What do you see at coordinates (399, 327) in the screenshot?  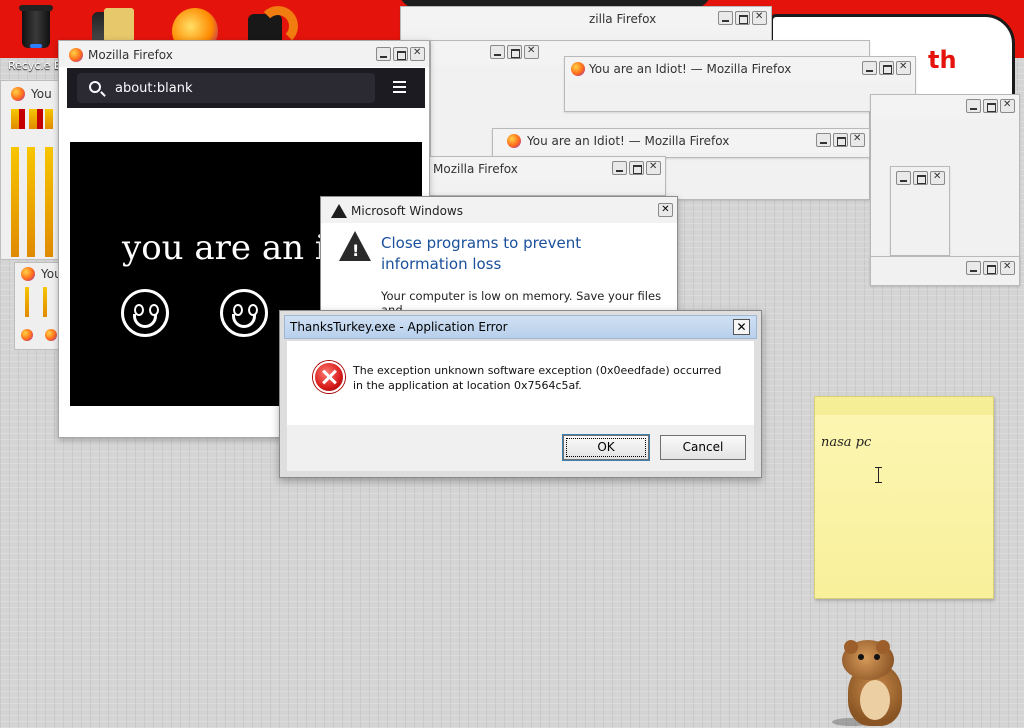 I see `application-error-title: ThanksTurkey.exe - Application Error` at bounding box center [399, 327].